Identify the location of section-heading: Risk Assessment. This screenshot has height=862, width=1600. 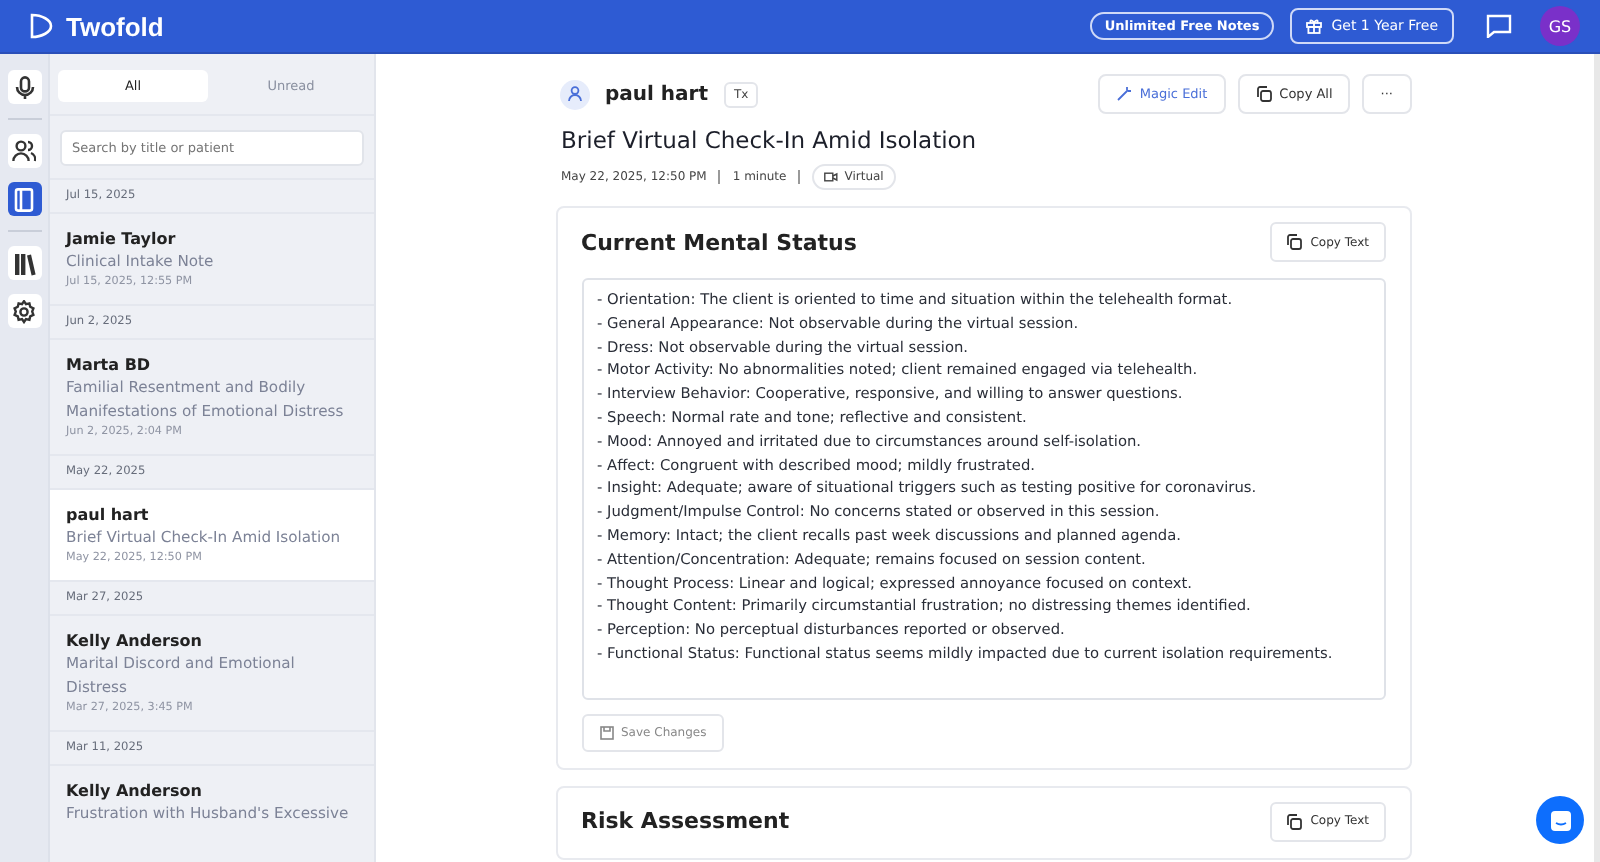
(685, 821).